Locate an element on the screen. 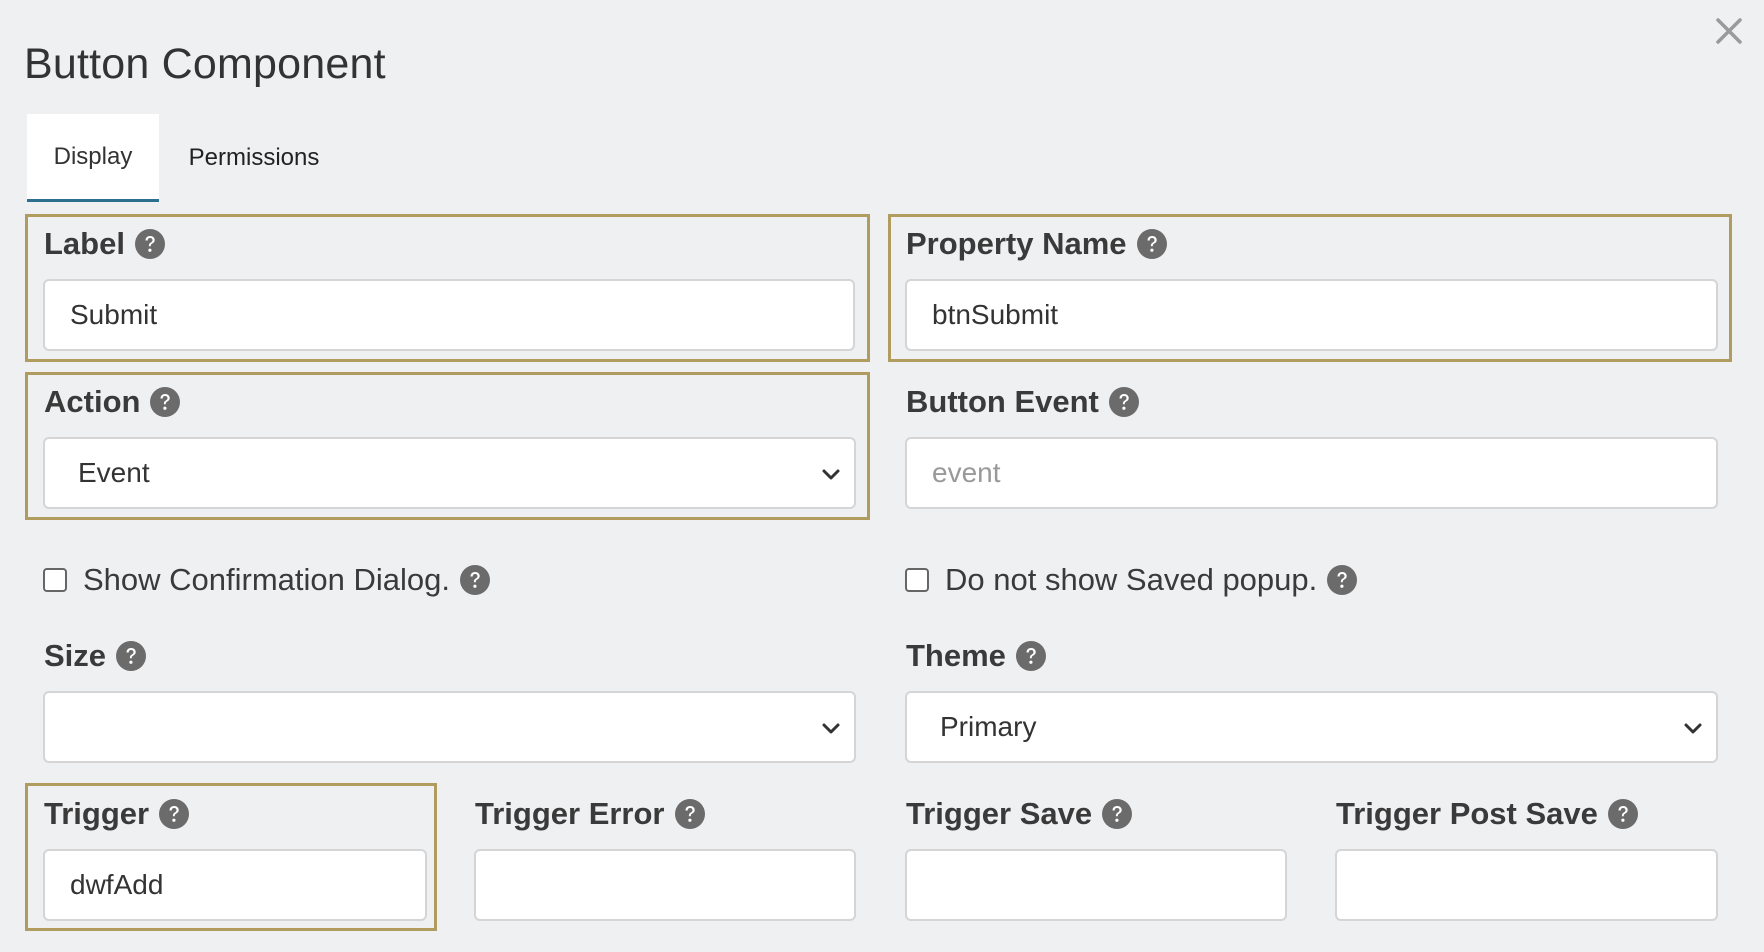 This screenshot has width=1764, height=952. theme-field-label: Theme is located at coordinates (976, 656).